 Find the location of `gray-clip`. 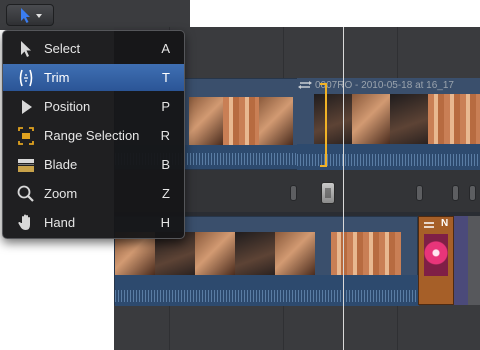

gray-clip is located at coordinates (474, 260).